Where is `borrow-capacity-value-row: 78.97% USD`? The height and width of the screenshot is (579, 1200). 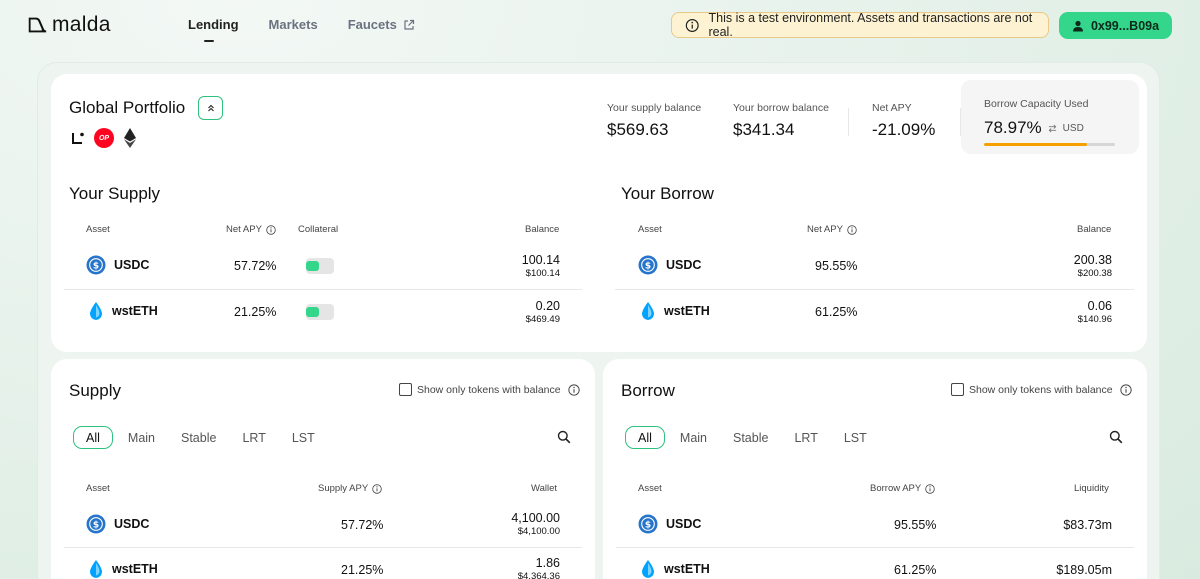 borrow-capacity-value-row: 78.97% USD is located at coordinates (1034, 128).